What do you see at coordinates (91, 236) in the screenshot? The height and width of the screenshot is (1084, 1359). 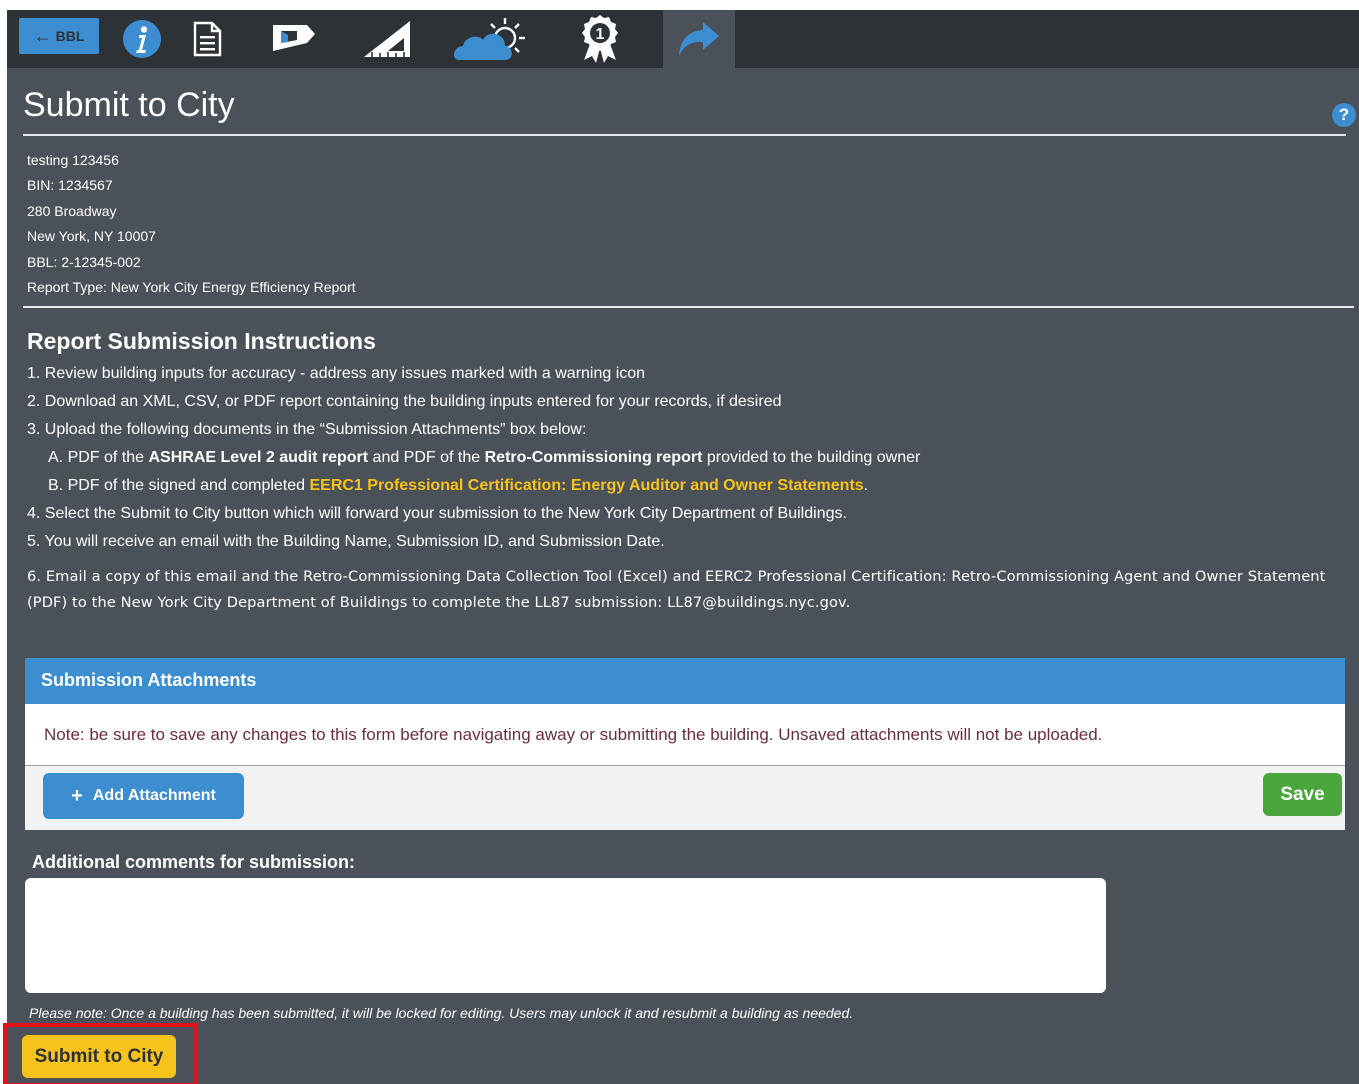 I see `building-city: New York, NY 10007` at bounding box center [91, 236].